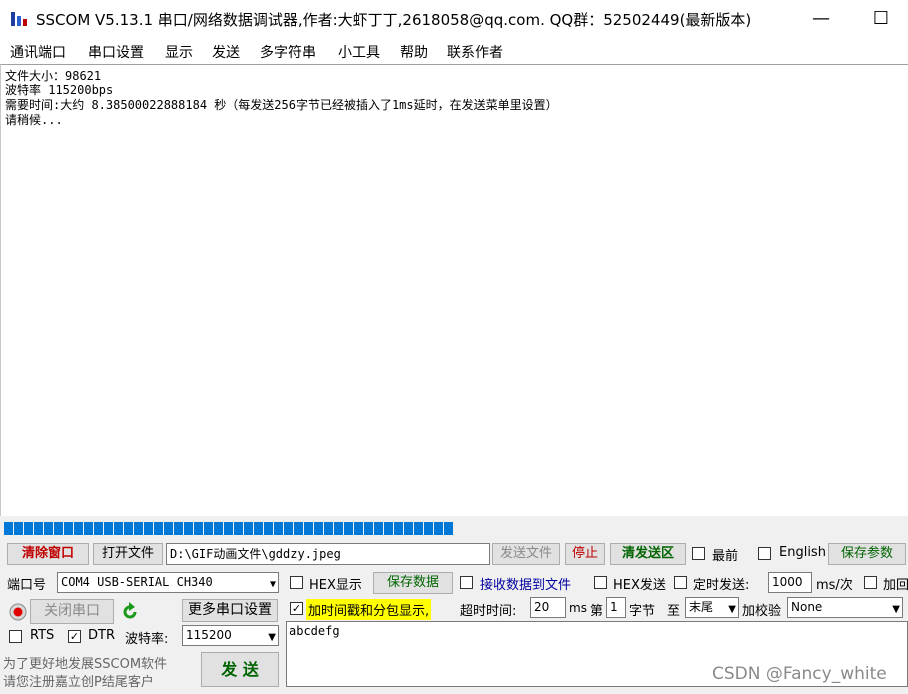 The width and height of the screenshot is (908, 694). What do you see at coordinates (680, 582) in the screenshot?
I see `timed-send-checkbox` at bounding box center [680, 582].